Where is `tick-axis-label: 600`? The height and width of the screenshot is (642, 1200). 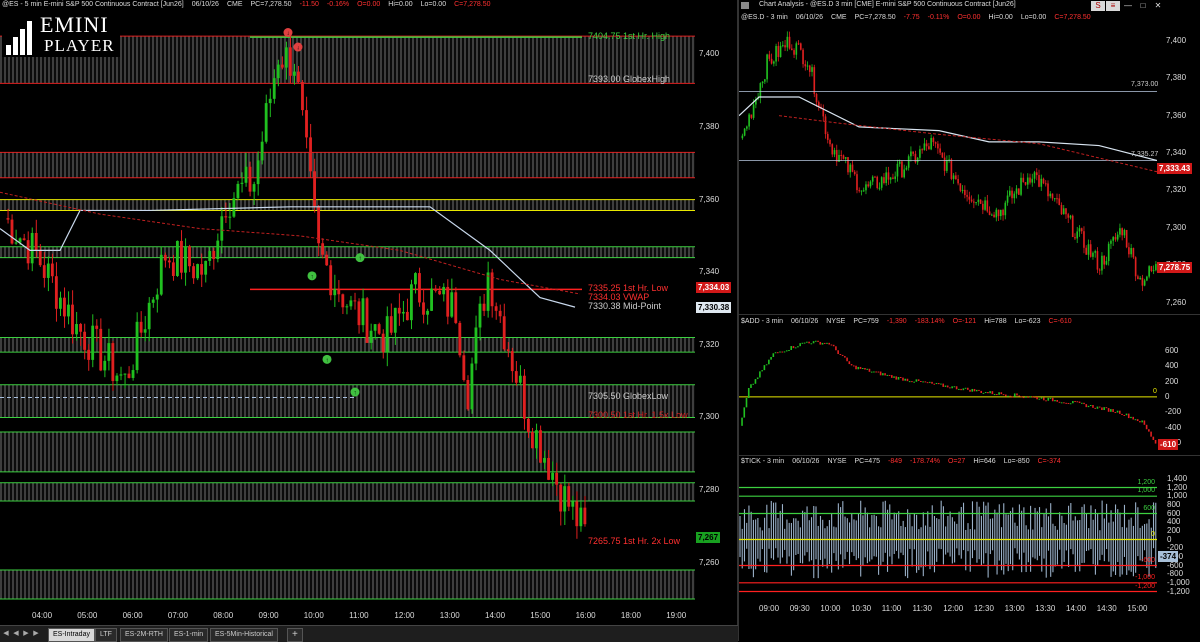 tick-axis-label: 600 is located at coordinates (1174, 513).